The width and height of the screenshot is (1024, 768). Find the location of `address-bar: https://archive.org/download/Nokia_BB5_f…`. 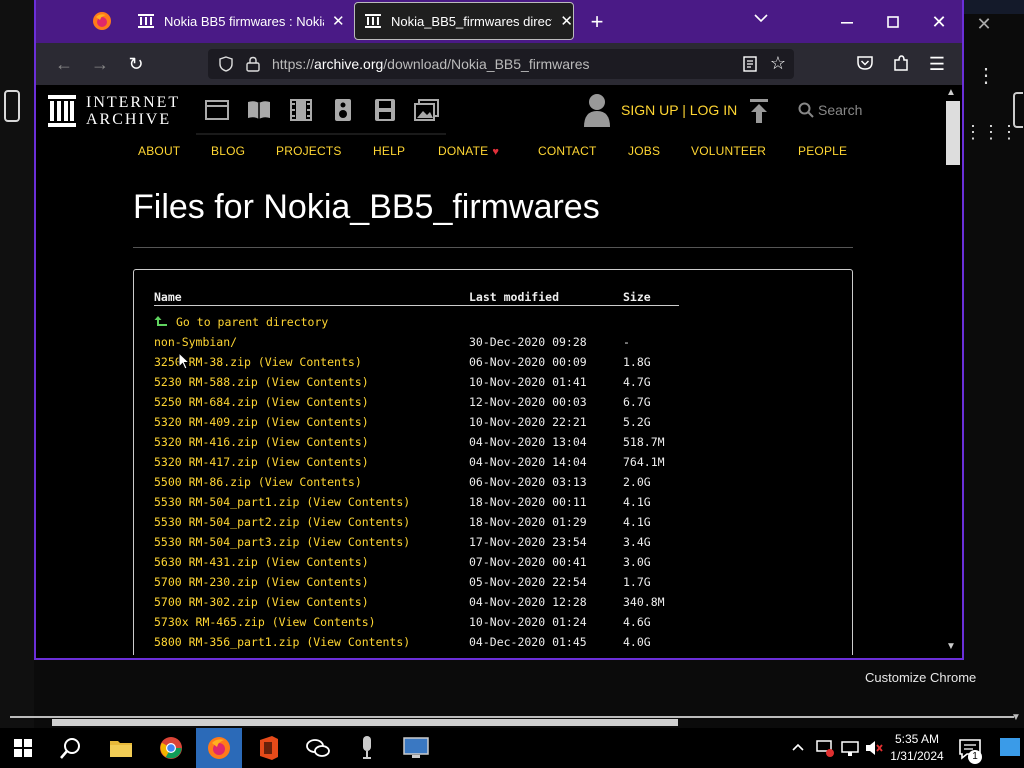

address-bar: https://archive.org/download/Nokia_BB5_f… is located at coordinates (501, 64).